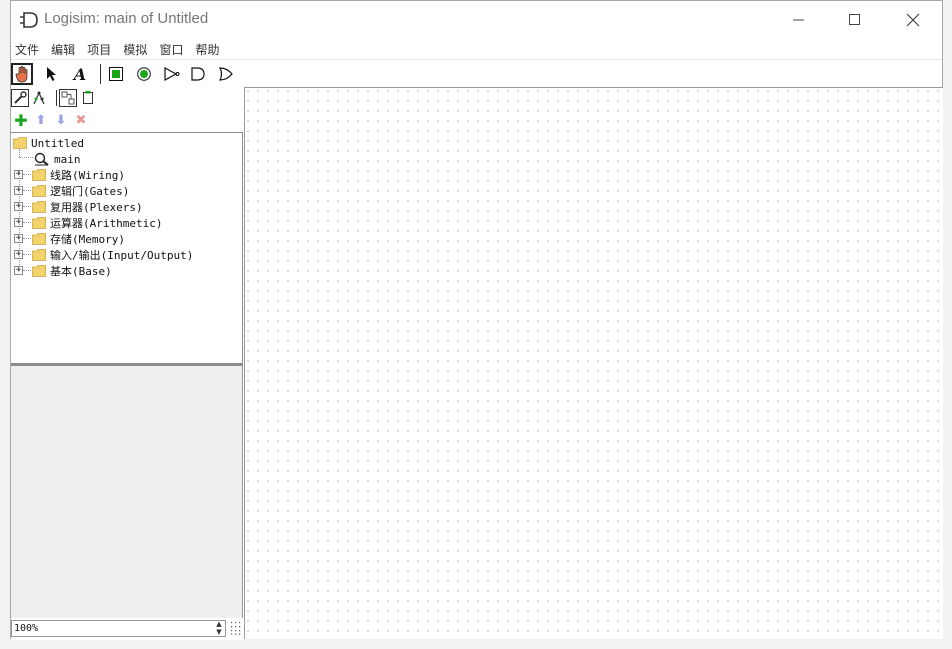 Image resolution: width=952 pixels, height=649 pixels. I want to click on menu-simulate: 模拟, so click(135, 50).